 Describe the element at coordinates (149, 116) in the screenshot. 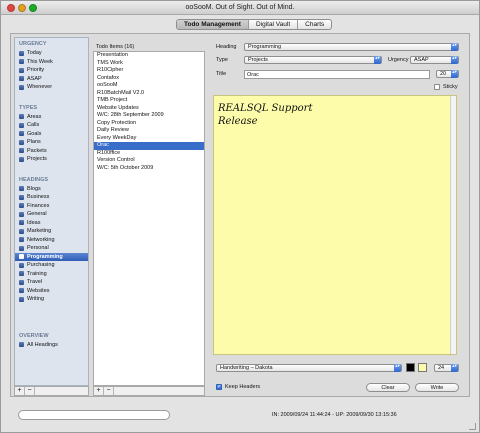

I see `list-item: W/C: 28th September 2009` at that location.